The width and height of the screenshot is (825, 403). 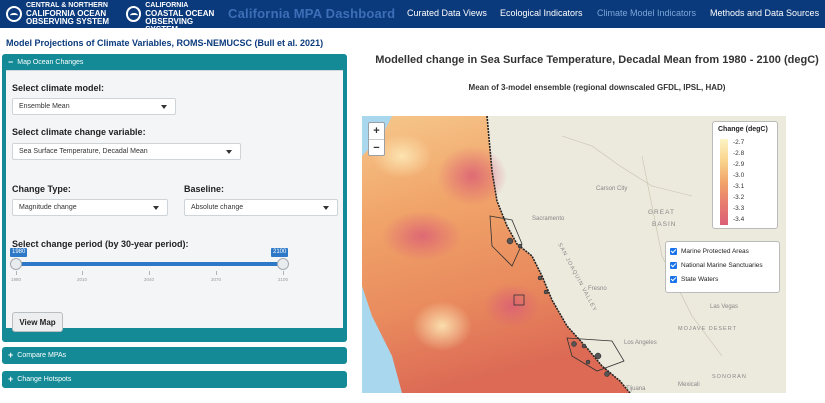 I want to click on place-label: Mexicali, so click(x=689, y=385).